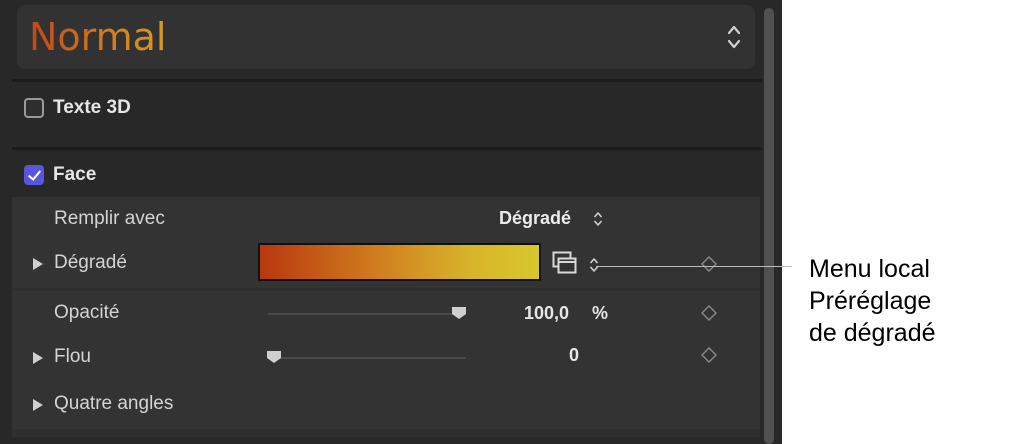  I want to click on preset-popup: Normal, so click(386, 37).